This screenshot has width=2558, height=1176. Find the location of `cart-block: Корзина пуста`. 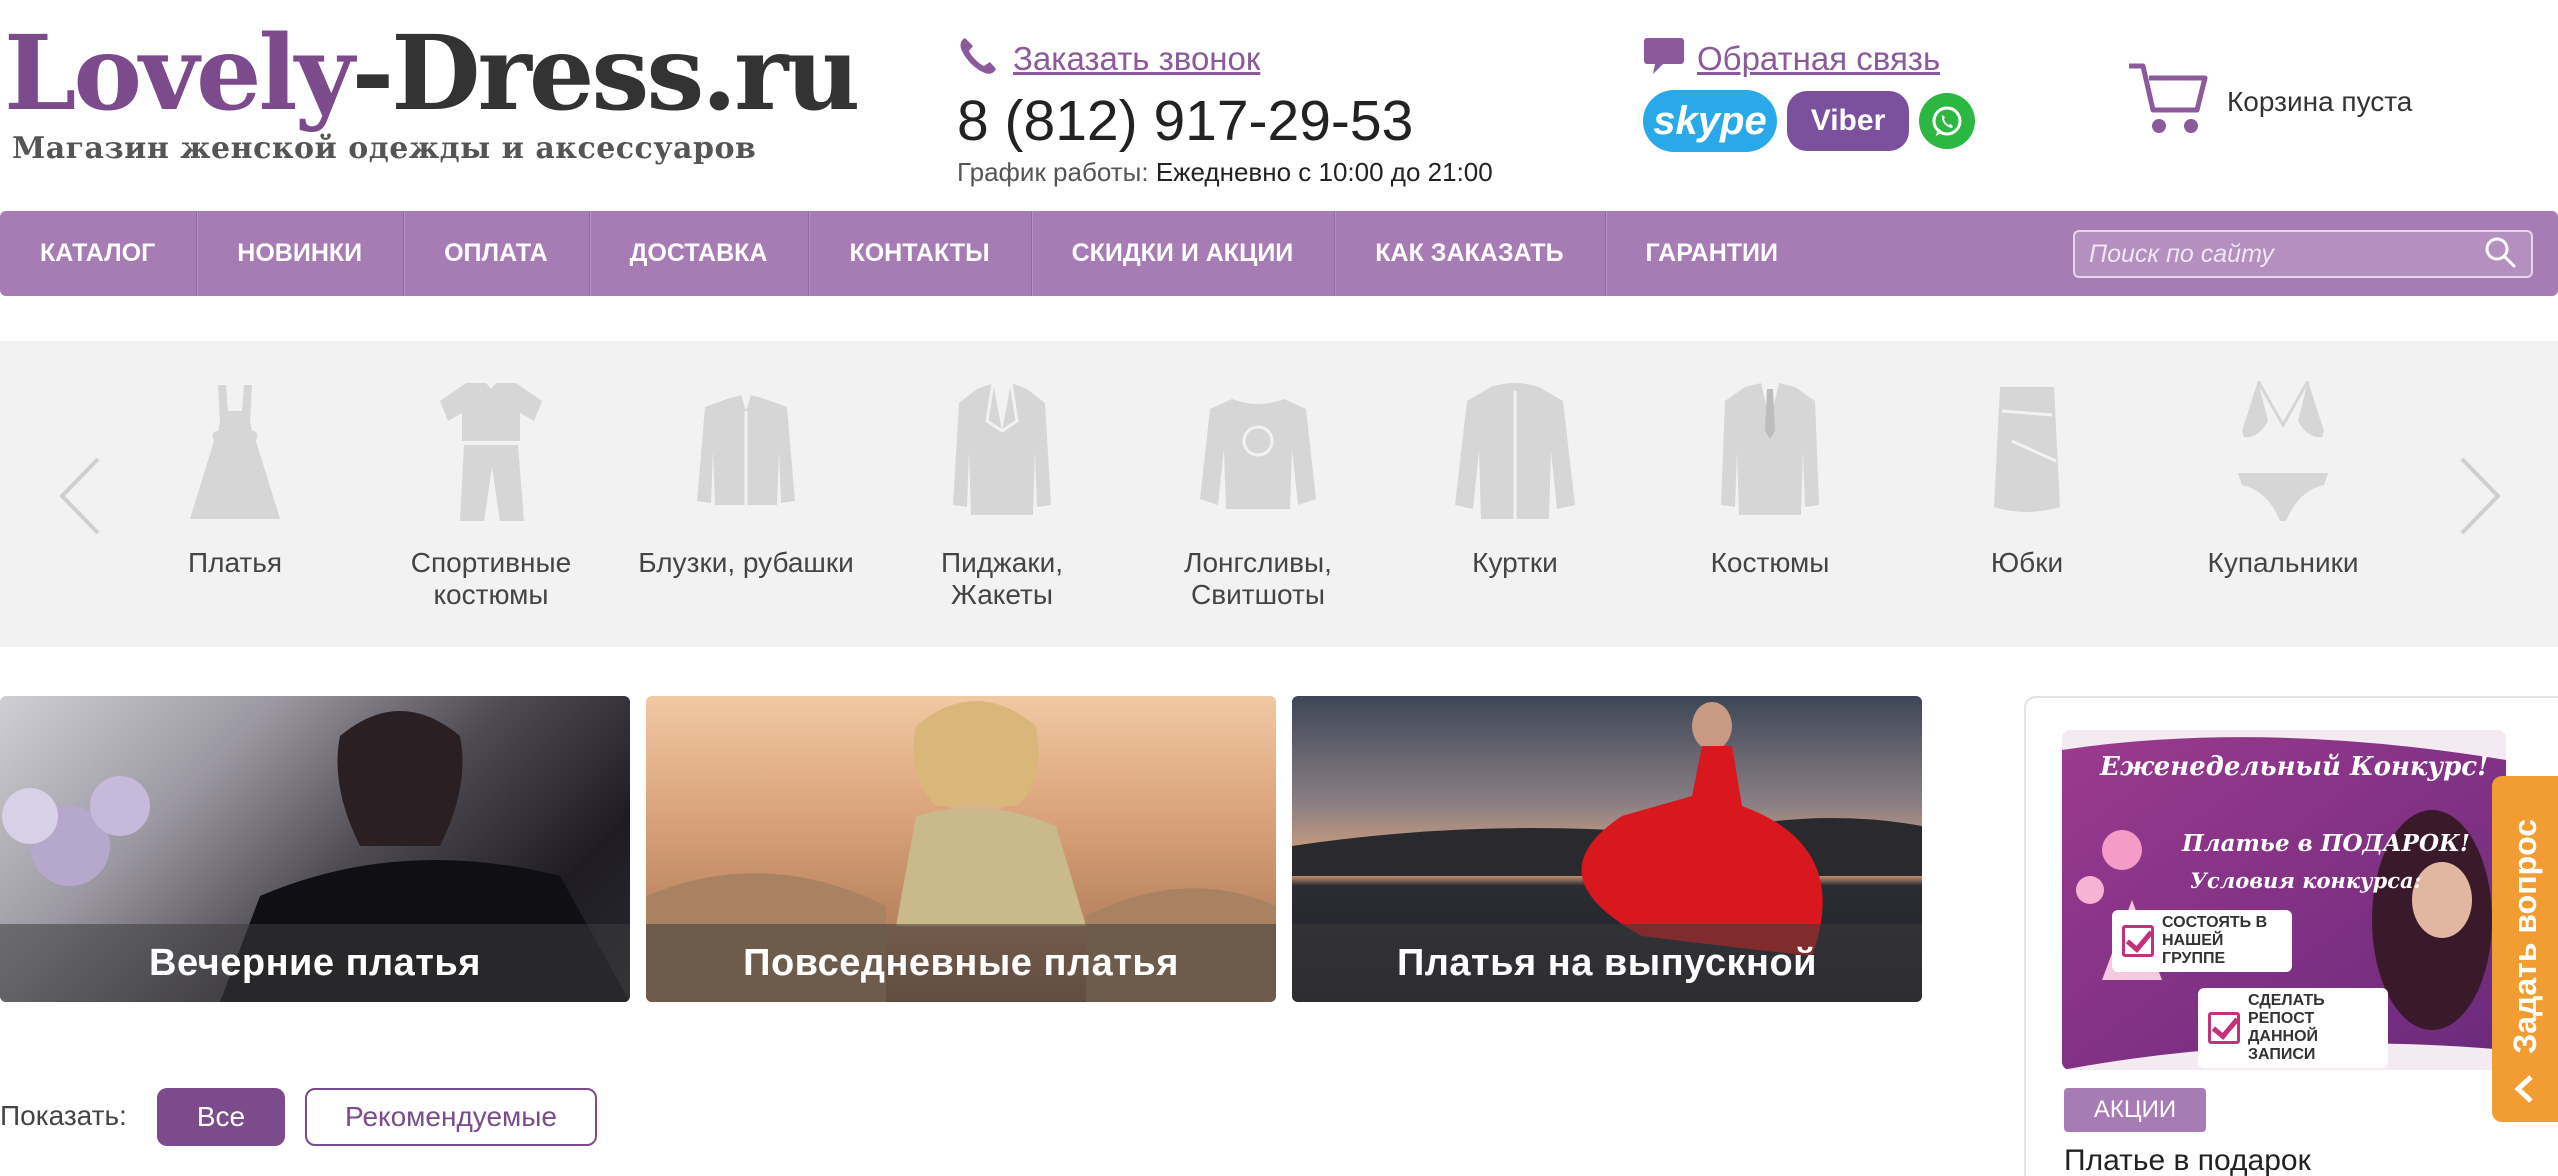

cart-block: Корзина пуста is located at coordinates (2269, 101).